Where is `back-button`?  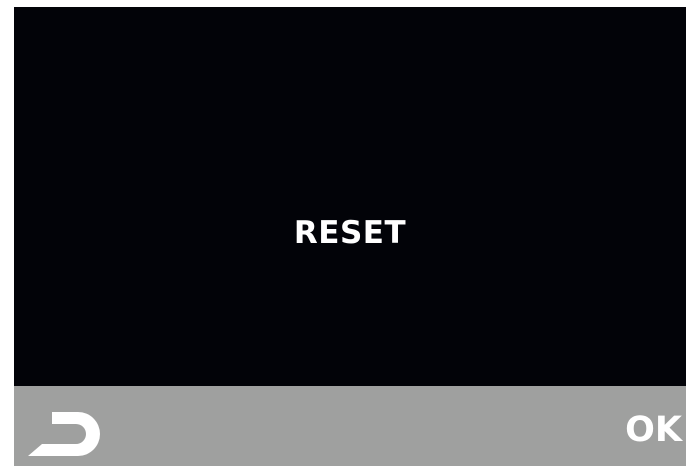
back-button is located at coordinates (67, 434).